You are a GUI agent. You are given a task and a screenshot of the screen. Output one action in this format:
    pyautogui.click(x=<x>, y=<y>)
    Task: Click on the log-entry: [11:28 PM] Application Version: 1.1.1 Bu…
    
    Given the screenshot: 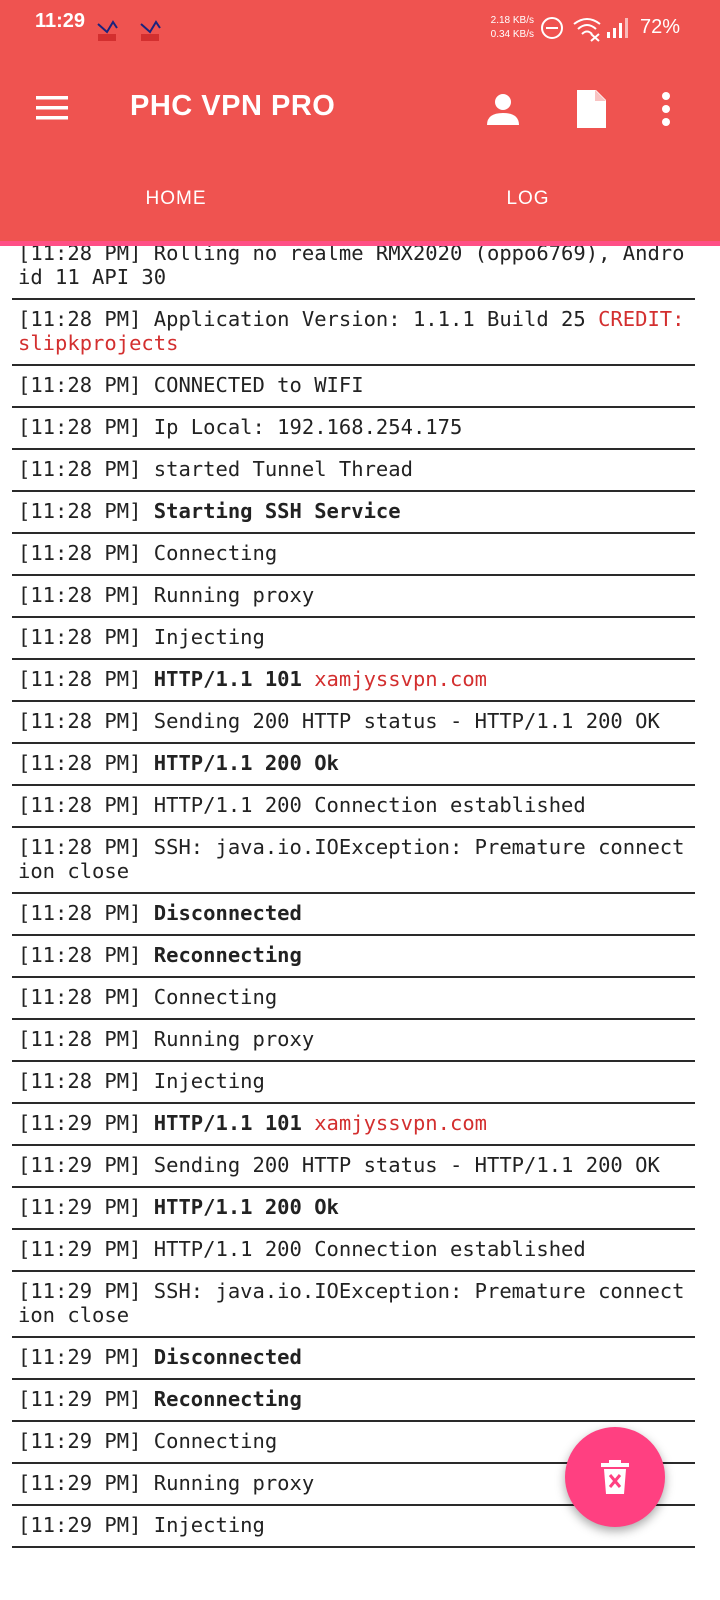 What is the action you would take?
    pyautogui.click(x=353, y=333)
    